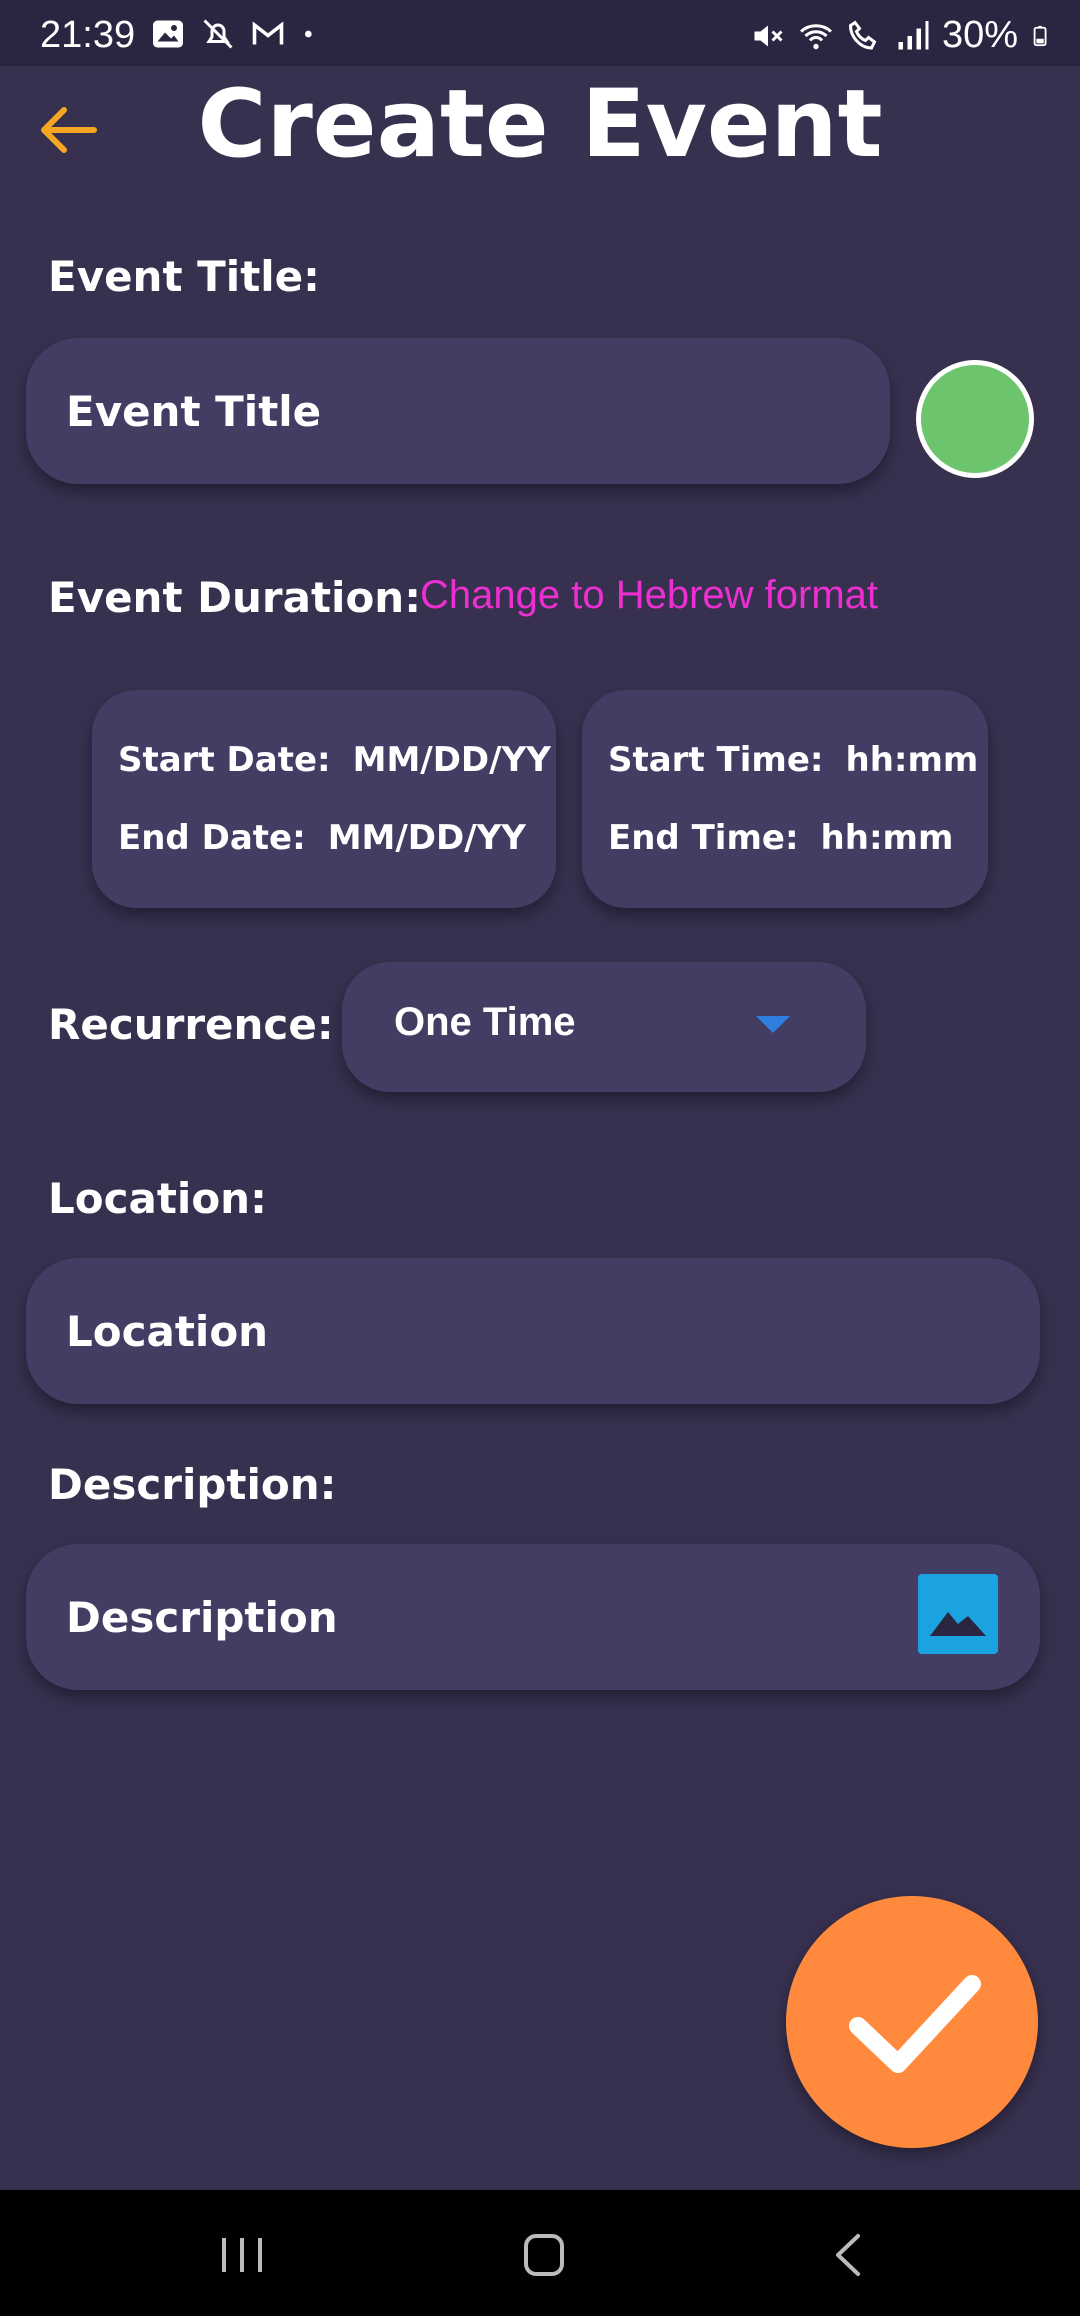  I want to click on wifi-icon, so click(815, 36).